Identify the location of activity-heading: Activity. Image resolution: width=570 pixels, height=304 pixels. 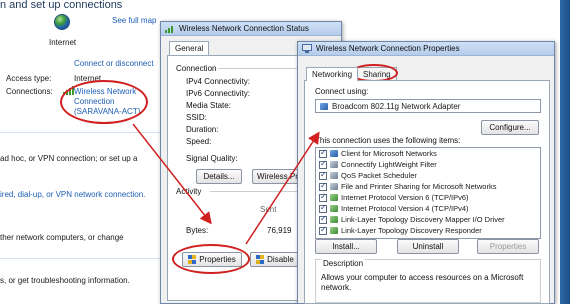
(189, 191).